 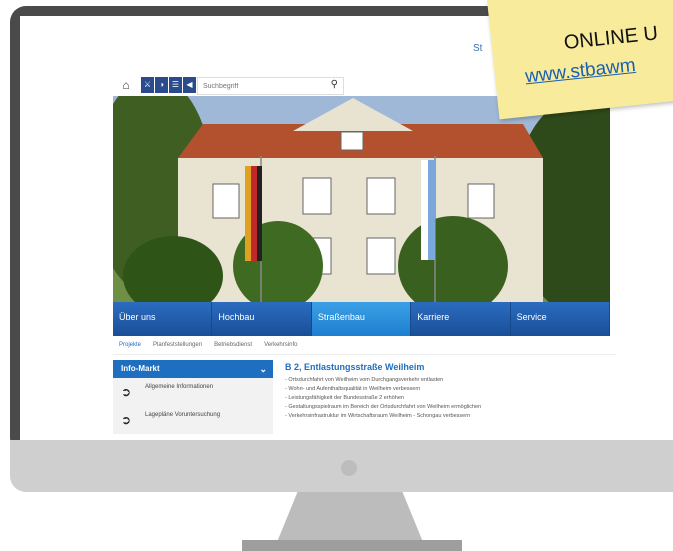 I want to click on chevron-down-icon: ⌄, so click(x=263, y=369).